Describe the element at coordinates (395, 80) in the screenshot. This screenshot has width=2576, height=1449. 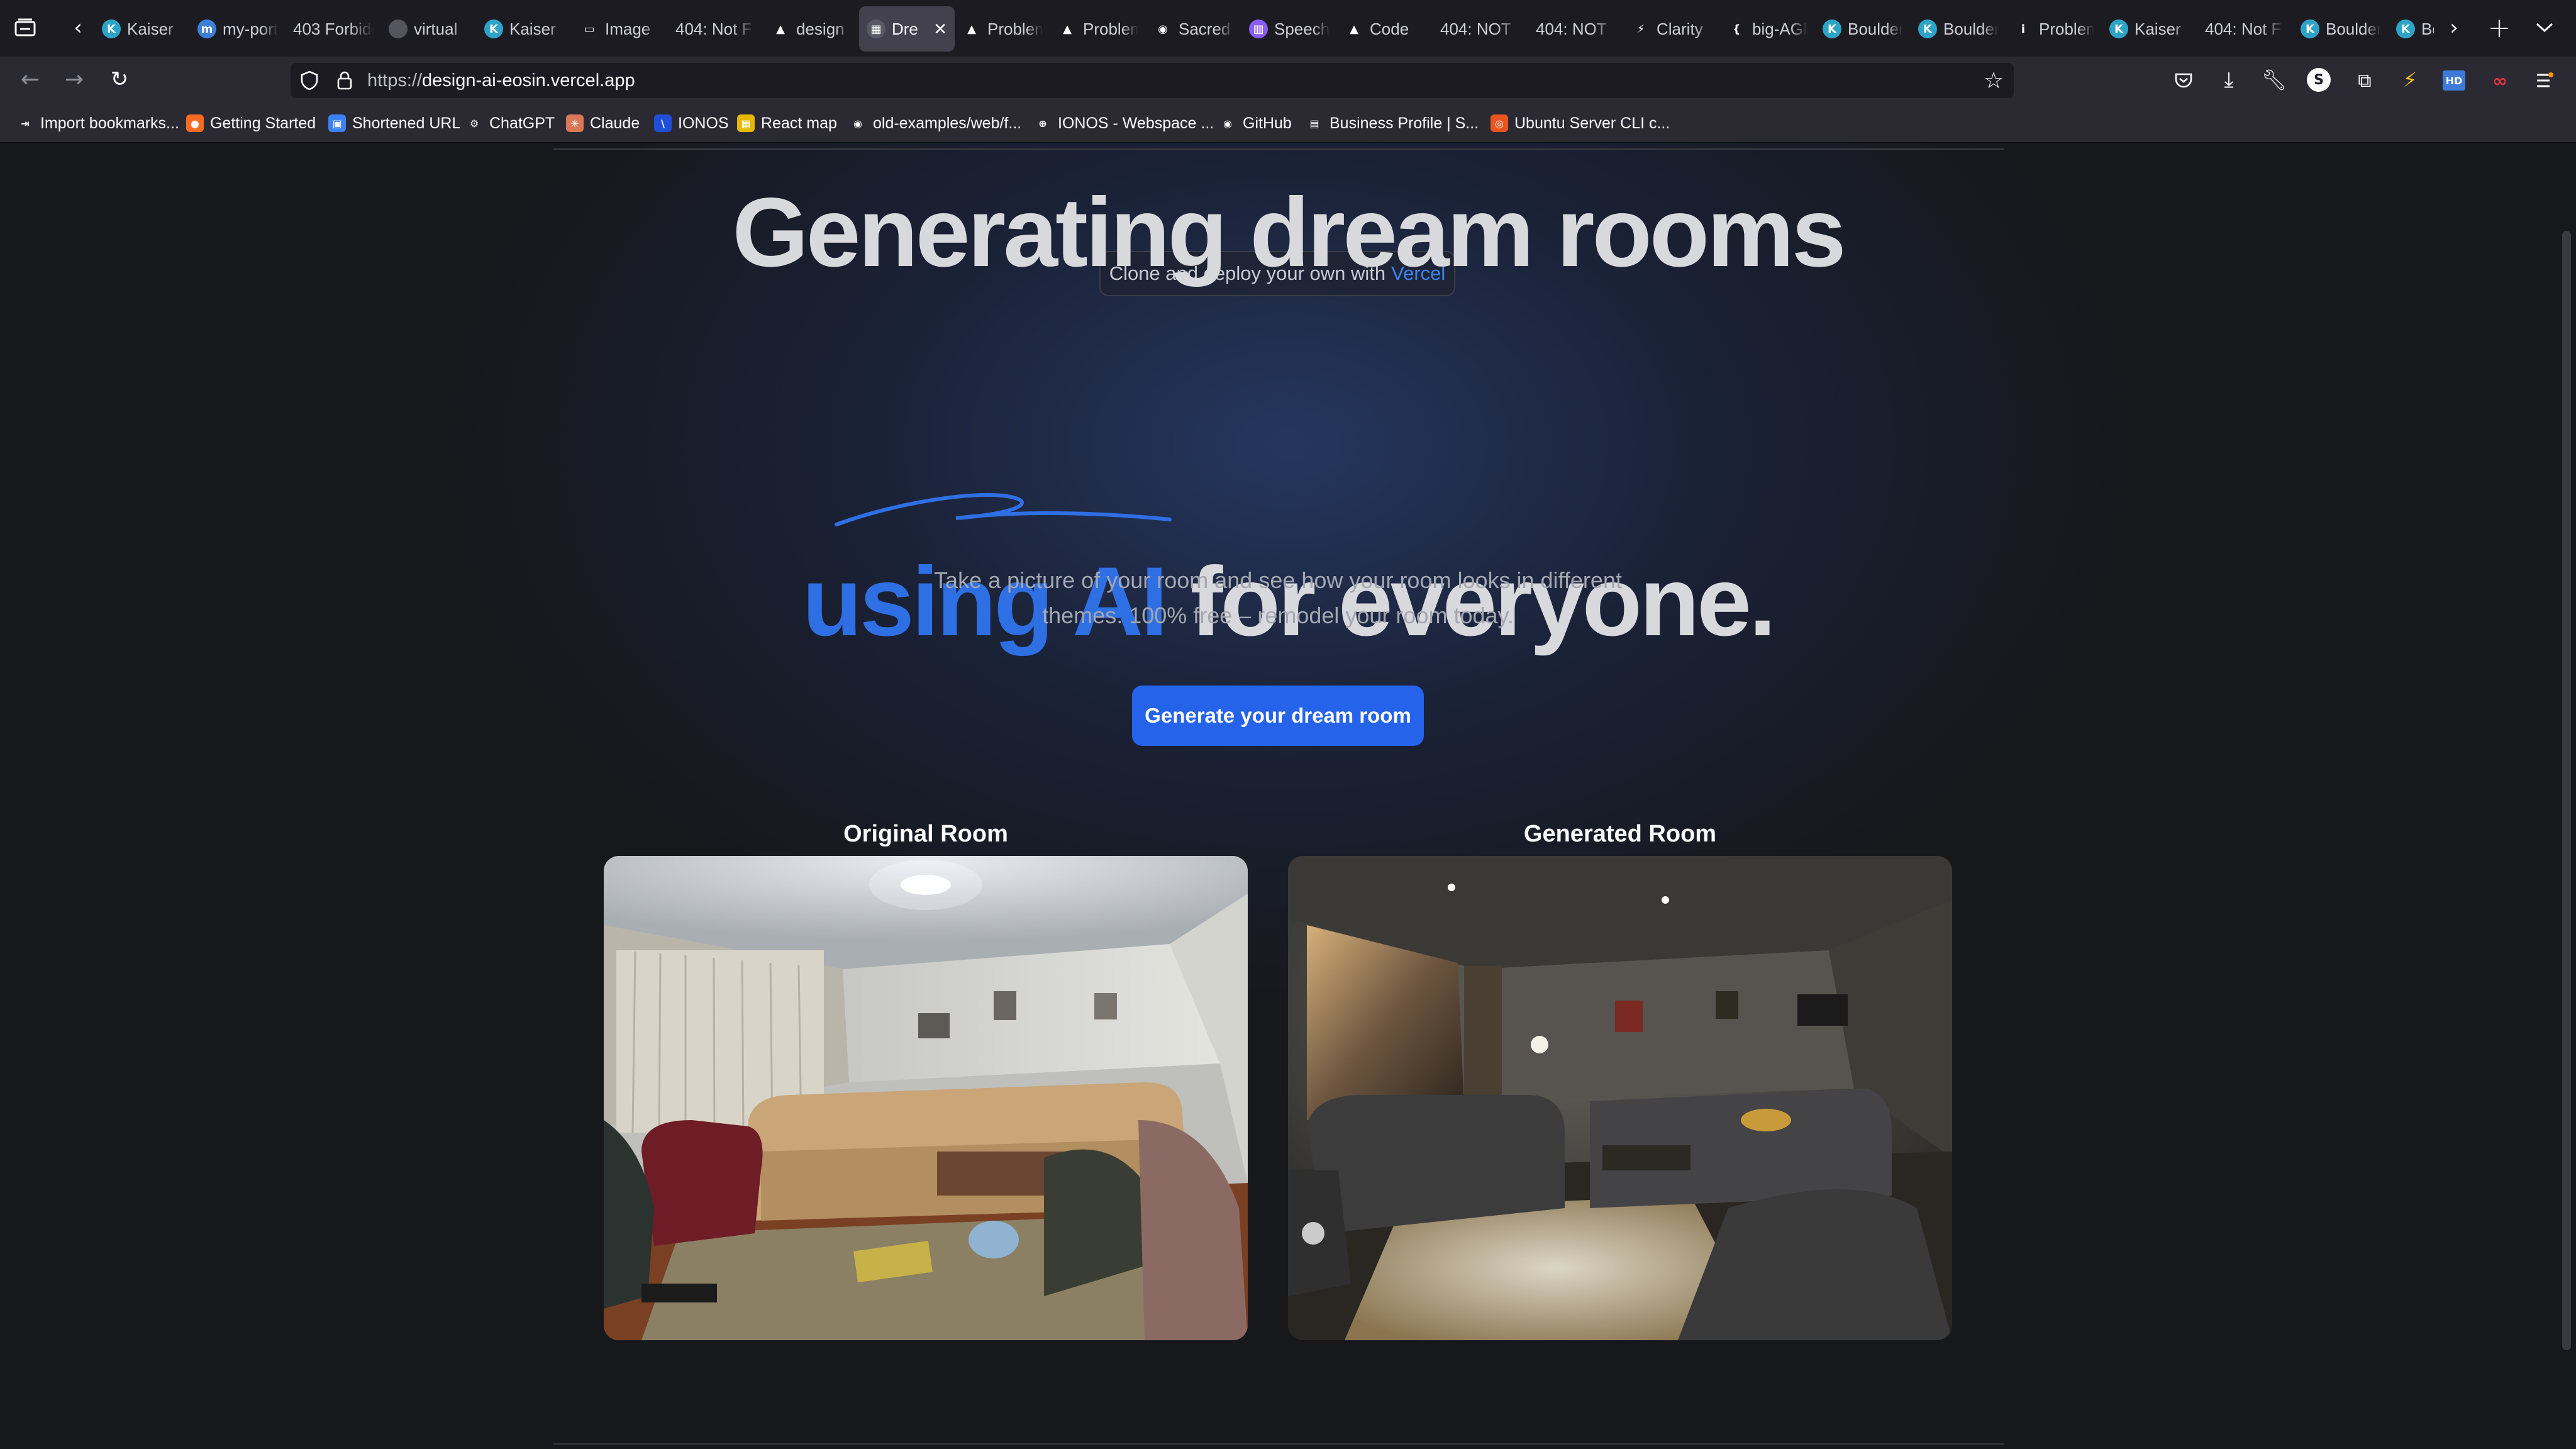
I see `url-scheme: https://` at that location.